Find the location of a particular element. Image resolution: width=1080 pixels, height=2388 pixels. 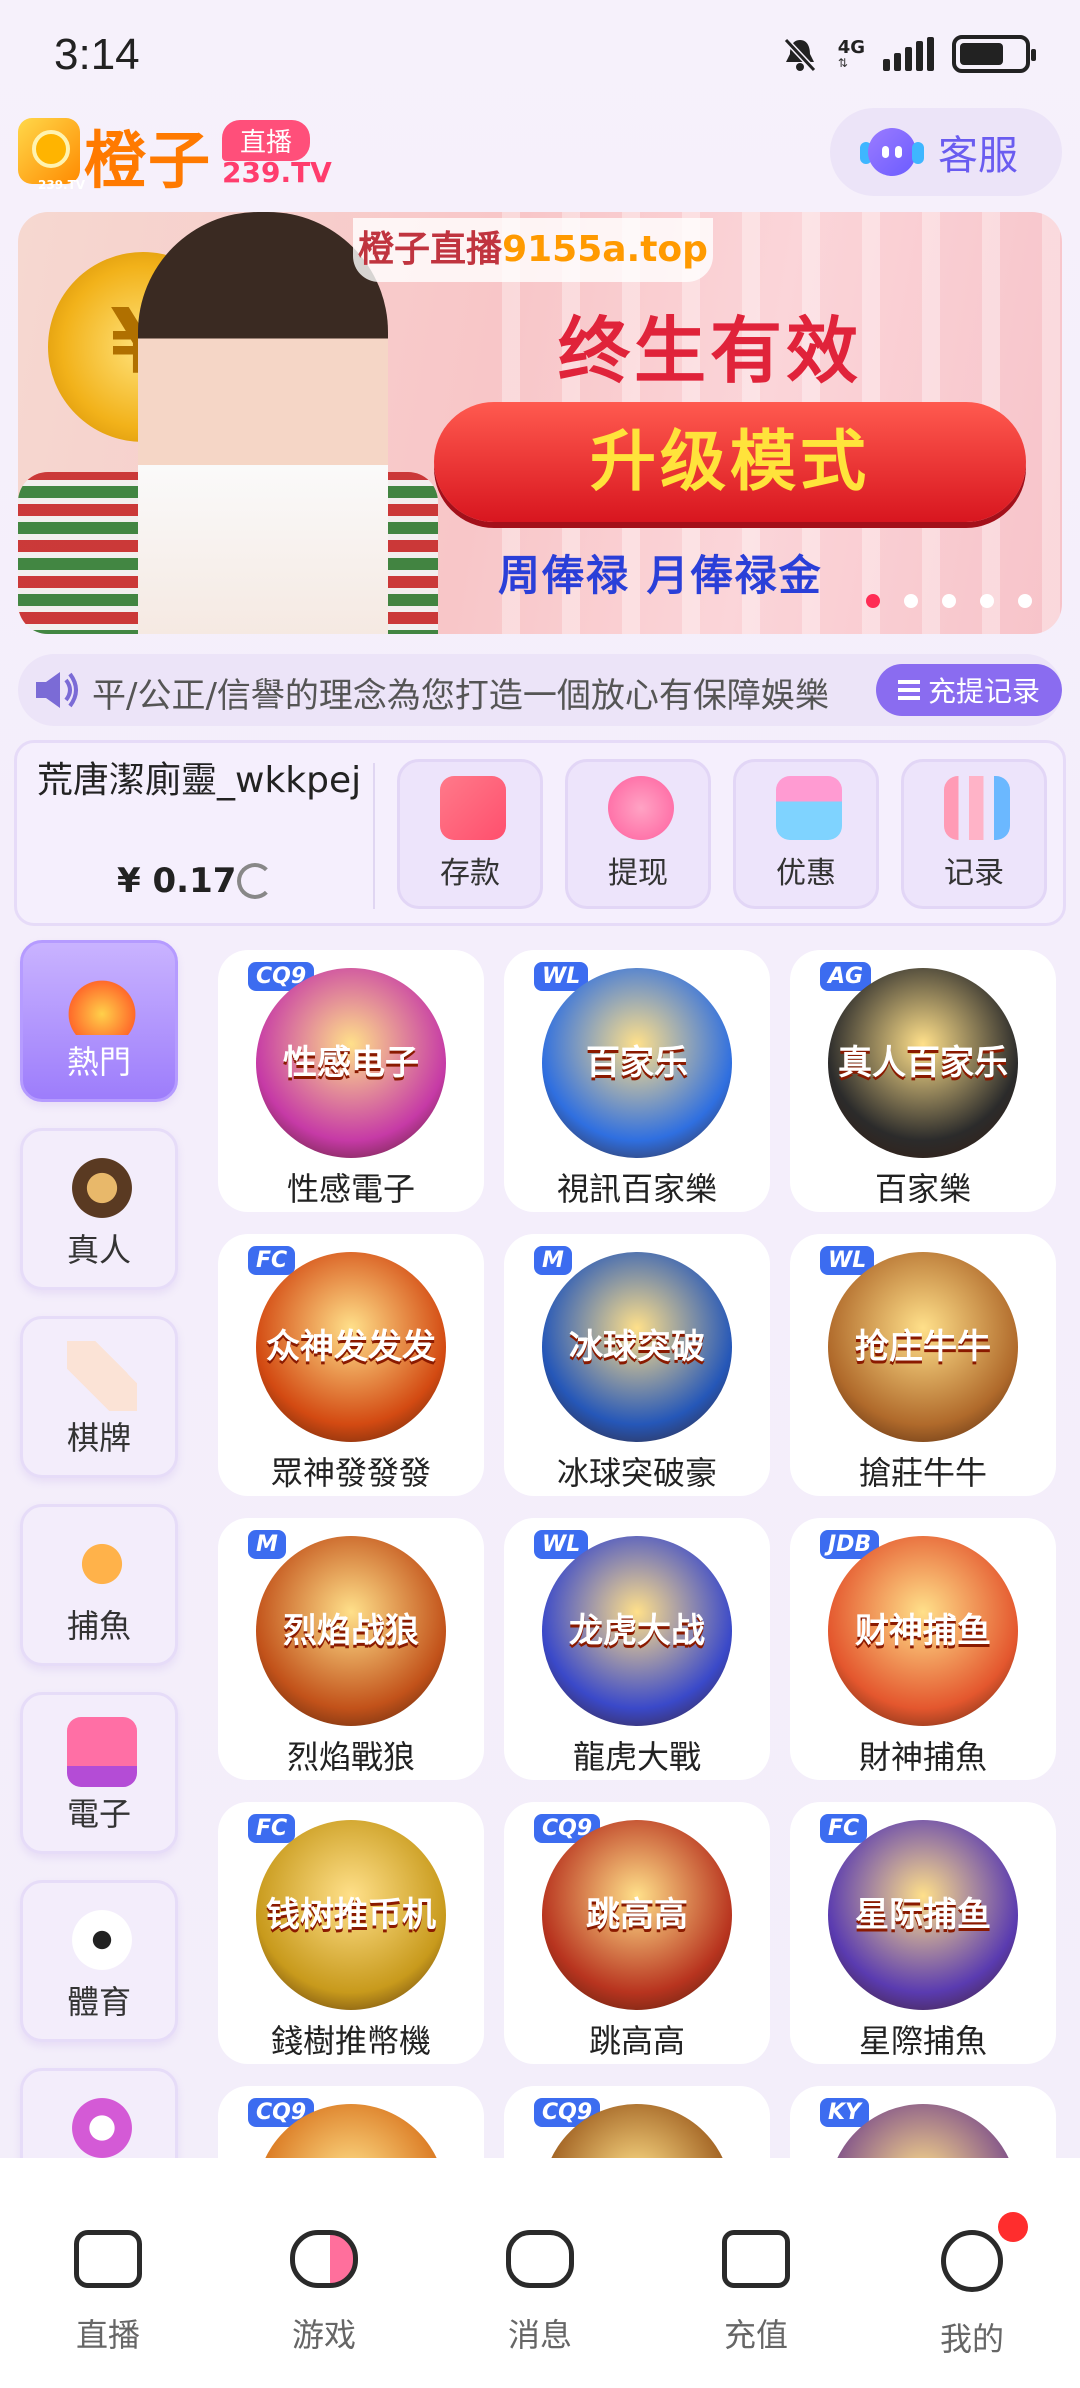

game-tile: WL 抢庄牛牛 搶莊牛牛 is located at coordinates (923, 1365).